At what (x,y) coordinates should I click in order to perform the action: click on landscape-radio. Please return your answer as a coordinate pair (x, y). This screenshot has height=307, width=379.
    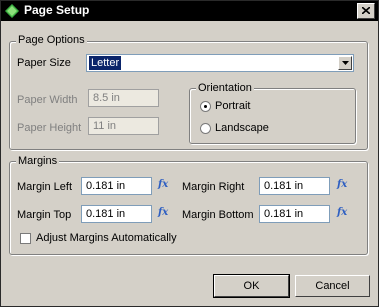
    Looking at the image, I should click on (205, 128).